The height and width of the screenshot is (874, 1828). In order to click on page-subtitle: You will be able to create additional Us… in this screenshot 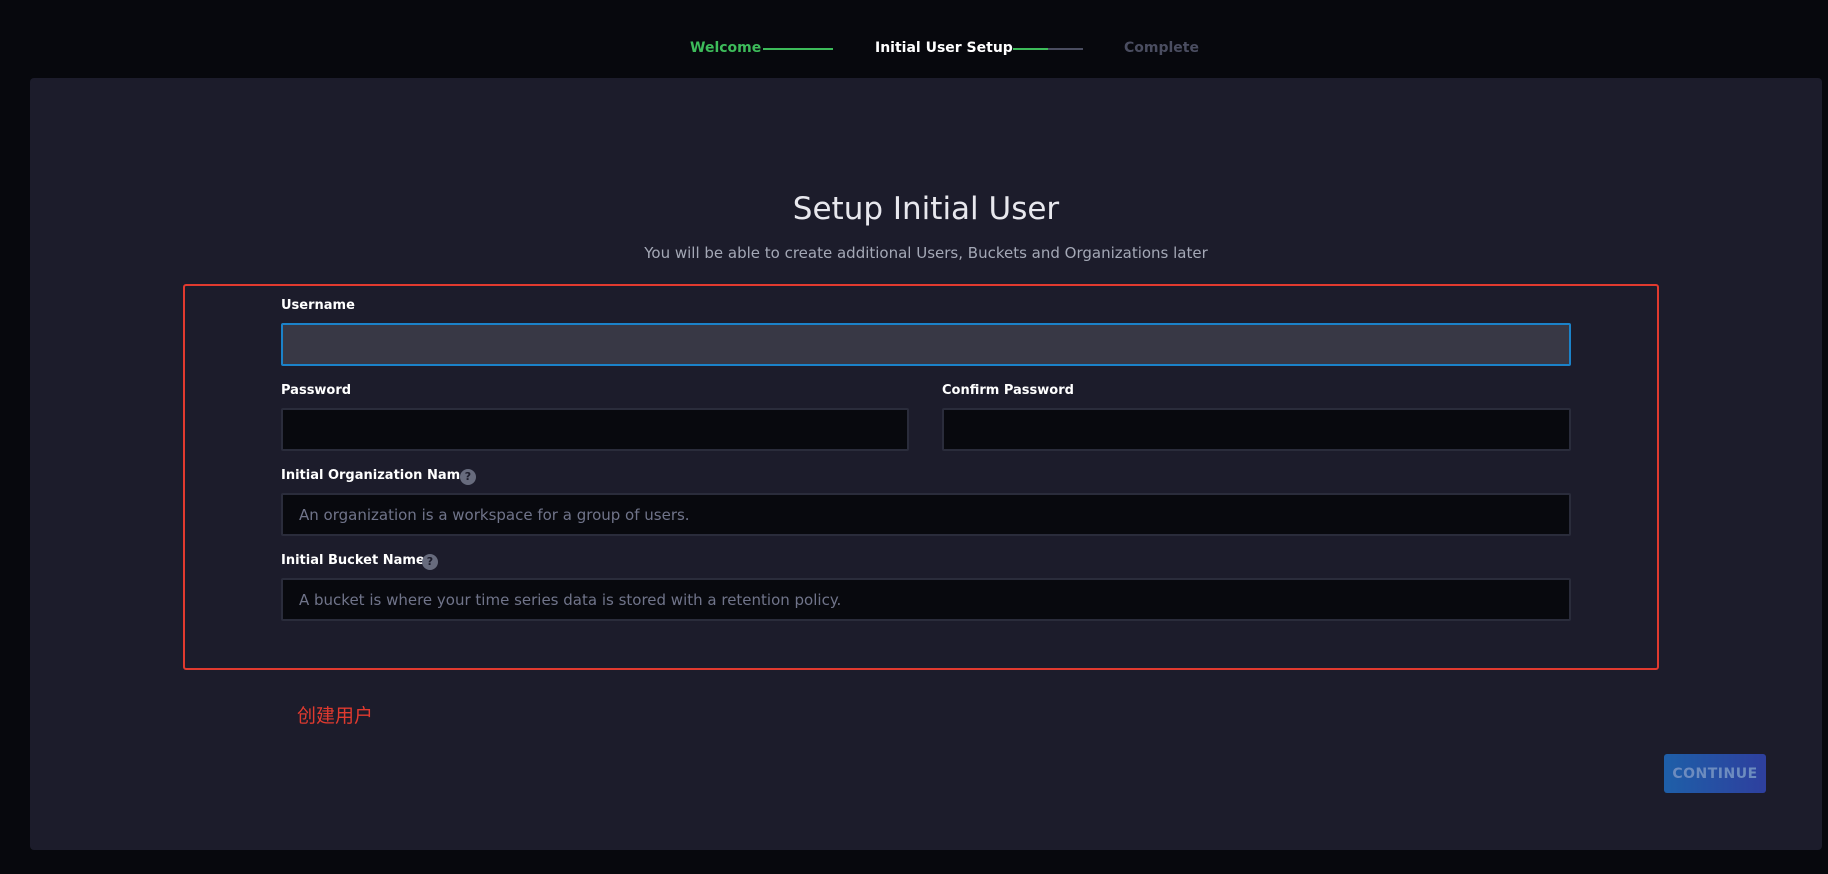, I will do `click(926, 253)`.